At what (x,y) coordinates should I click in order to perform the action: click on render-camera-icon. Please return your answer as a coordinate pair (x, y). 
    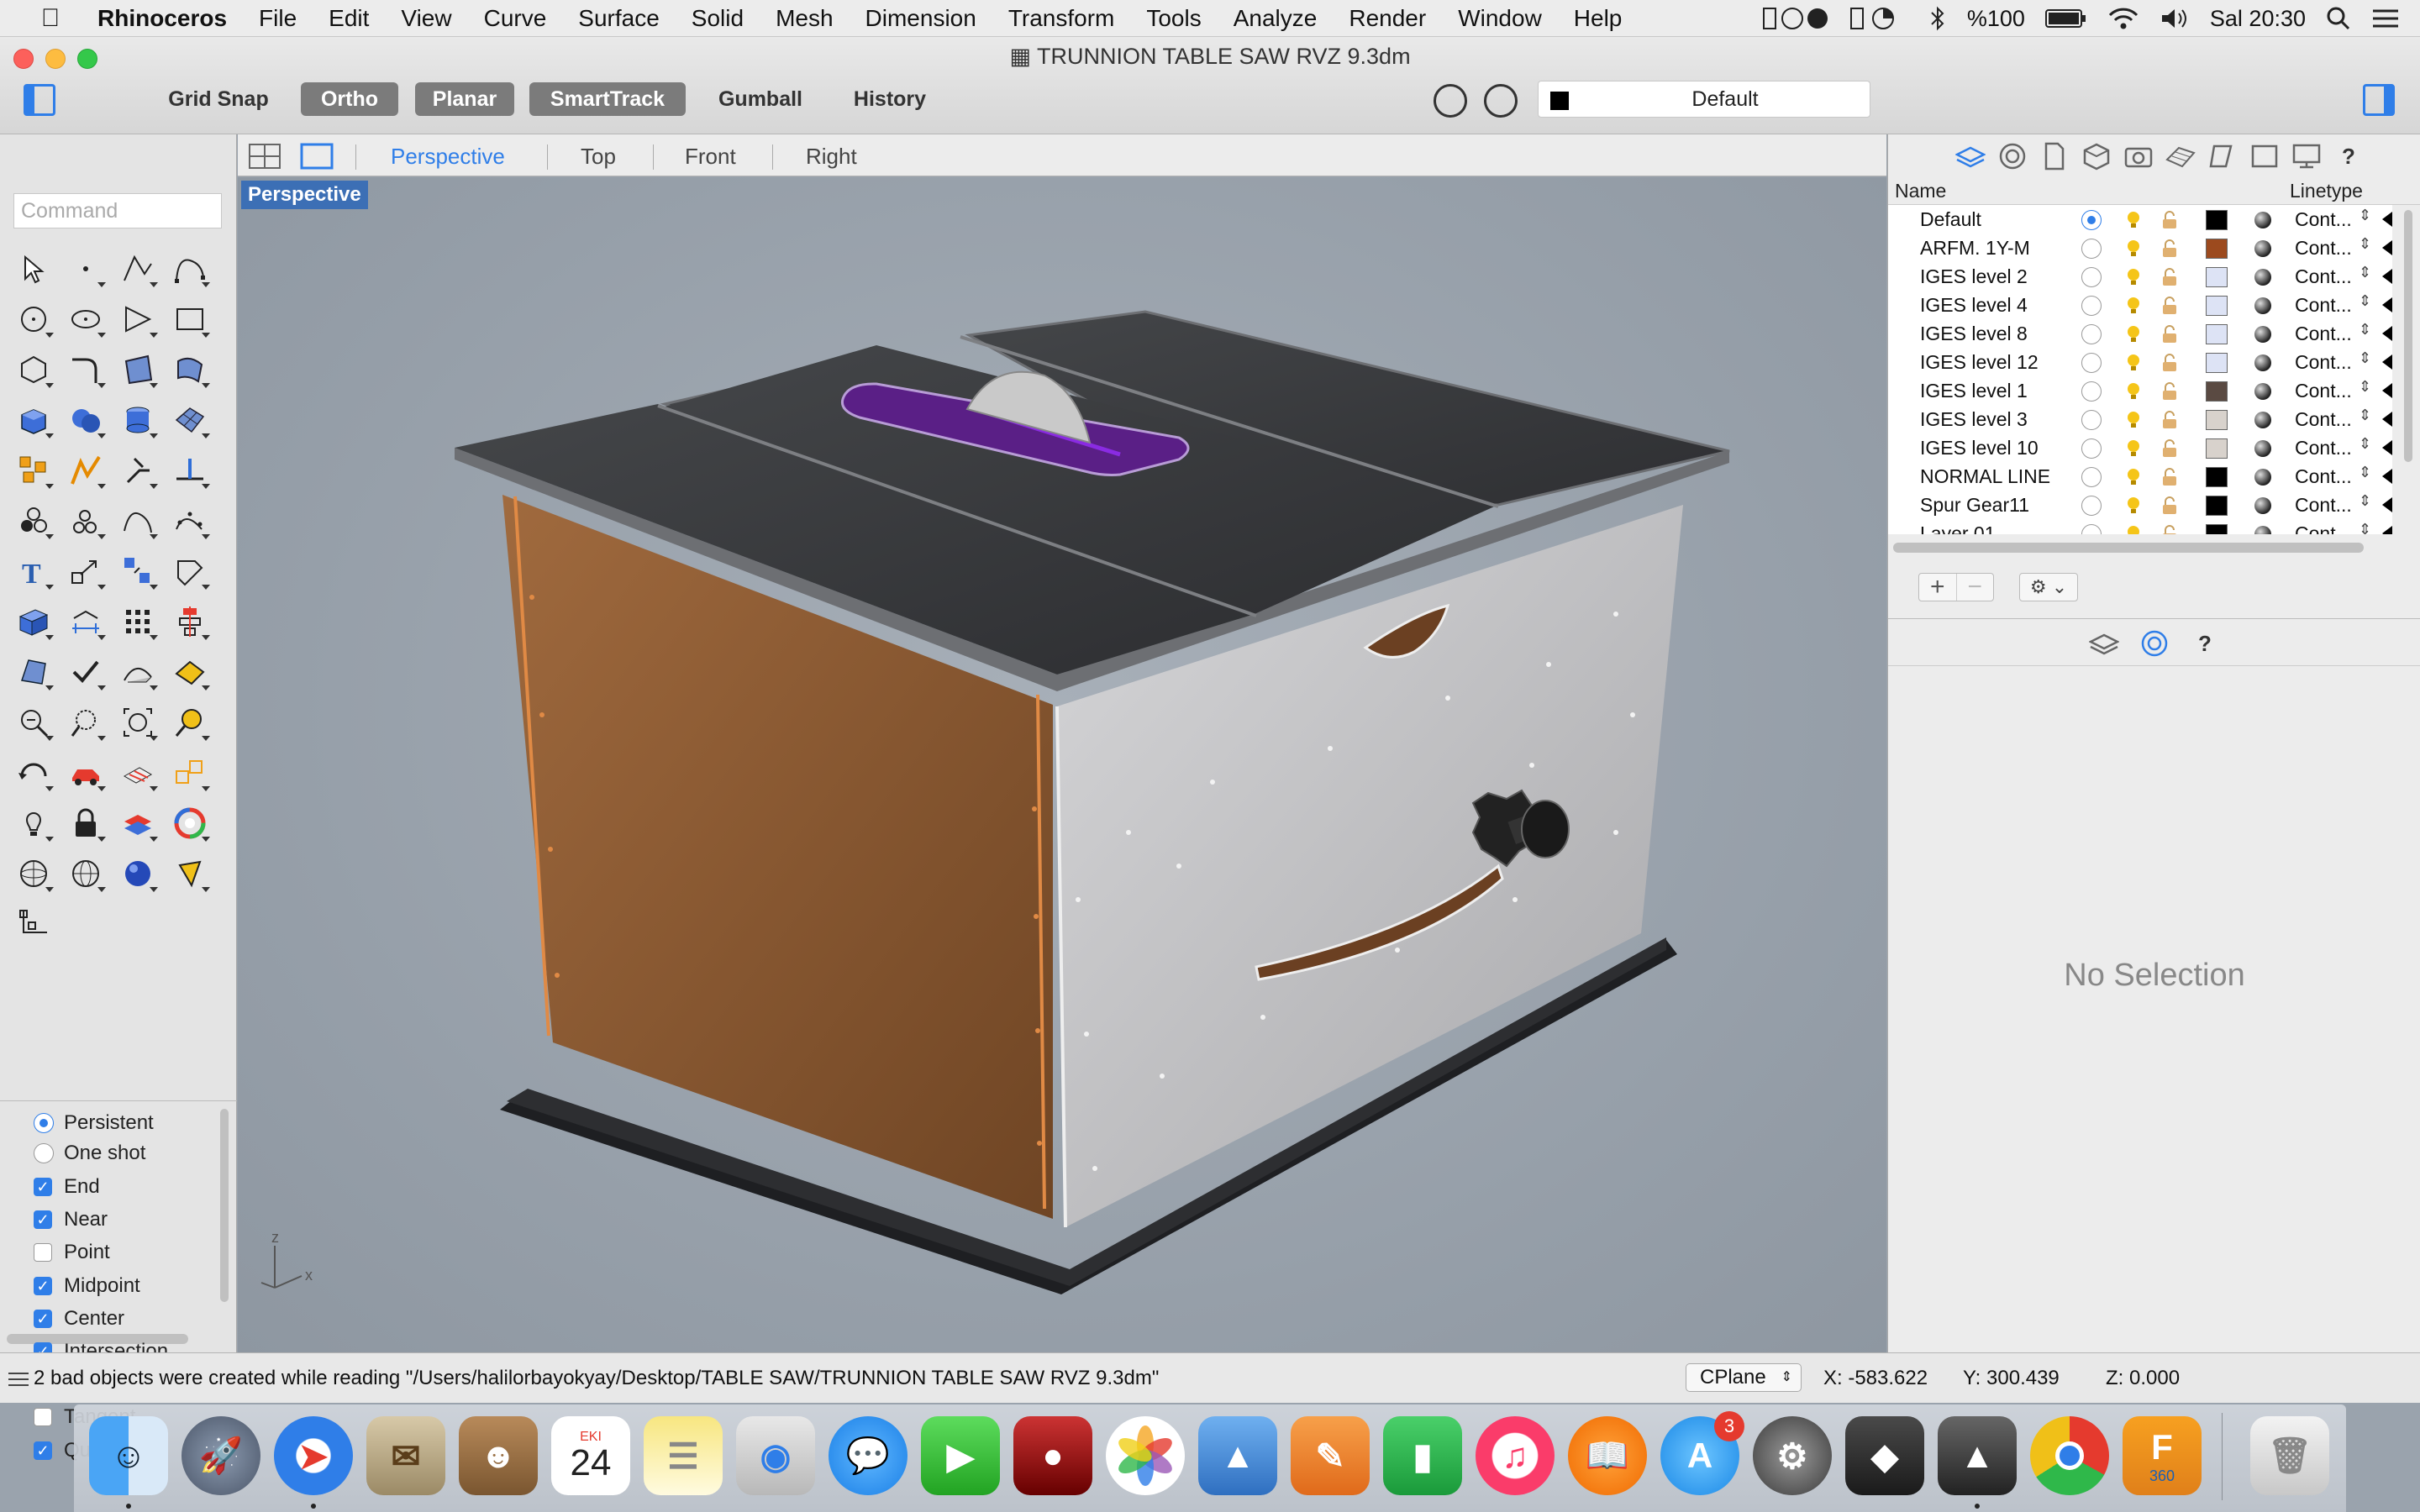
    Looking at the image, I should click on (2139, 156).